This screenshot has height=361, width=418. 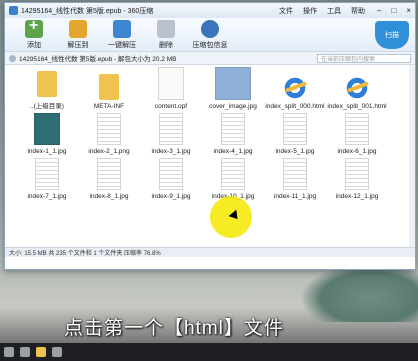 I want to click on file-item: META-INF, so click(x=109, y=89).